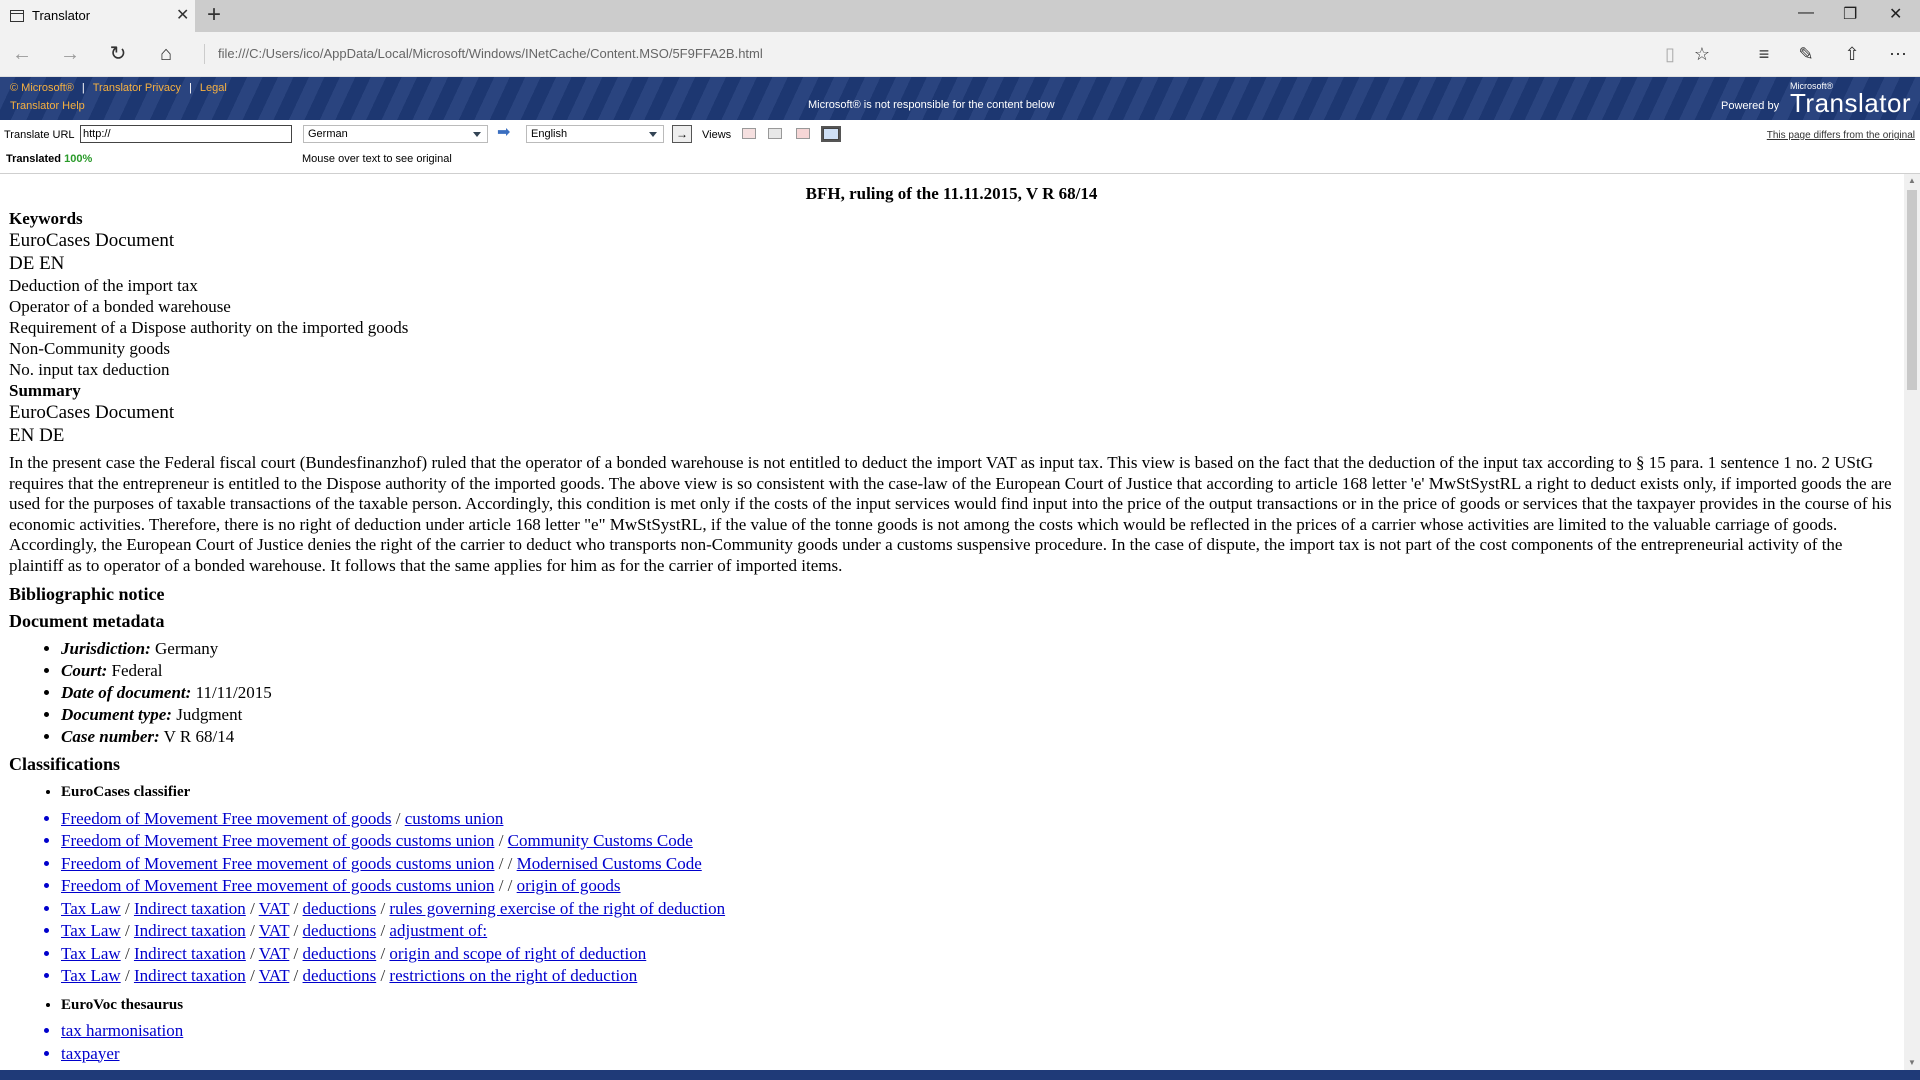 Image resolution: width=1920 pixels, height=1080 pixels. Describe the element at coordinates (328, 134) in the screenshot. I see `from-language-value: German` at that location.